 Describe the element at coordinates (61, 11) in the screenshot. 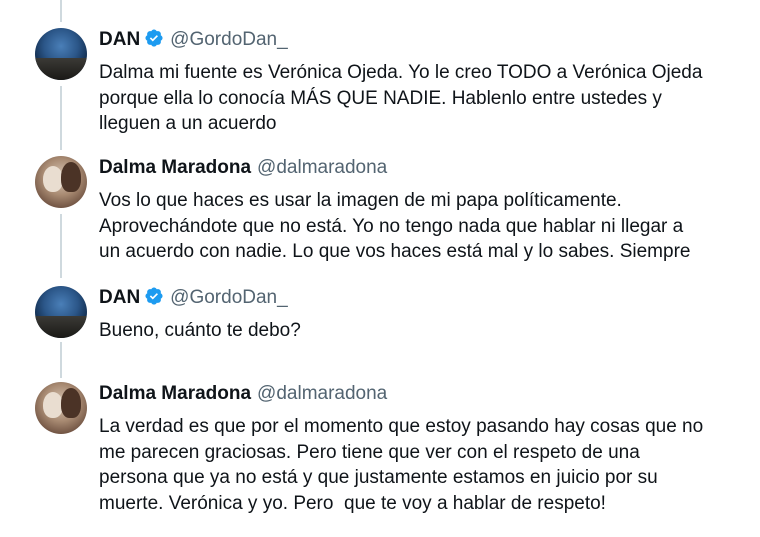

I see `thread-line-top` at that location.